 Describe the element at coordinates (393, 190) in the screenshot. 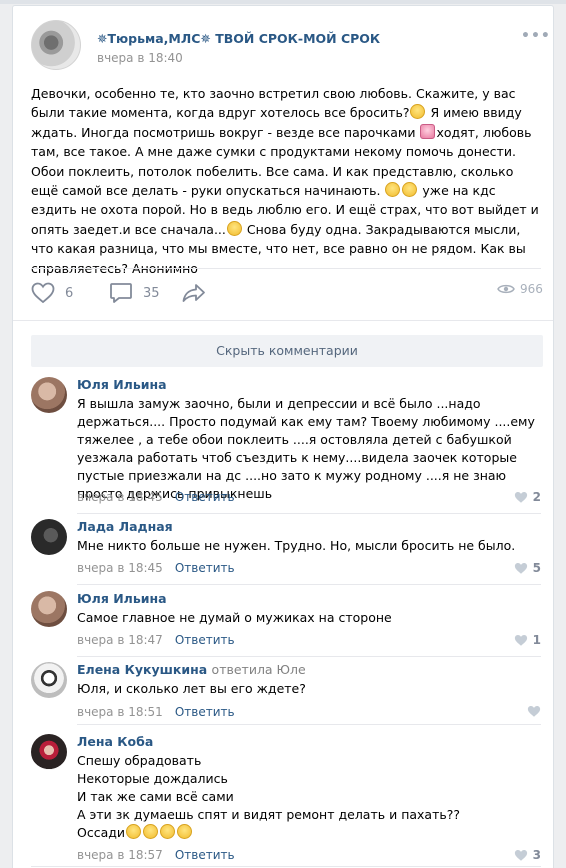

I see `grin-emoji-icon` at that location.